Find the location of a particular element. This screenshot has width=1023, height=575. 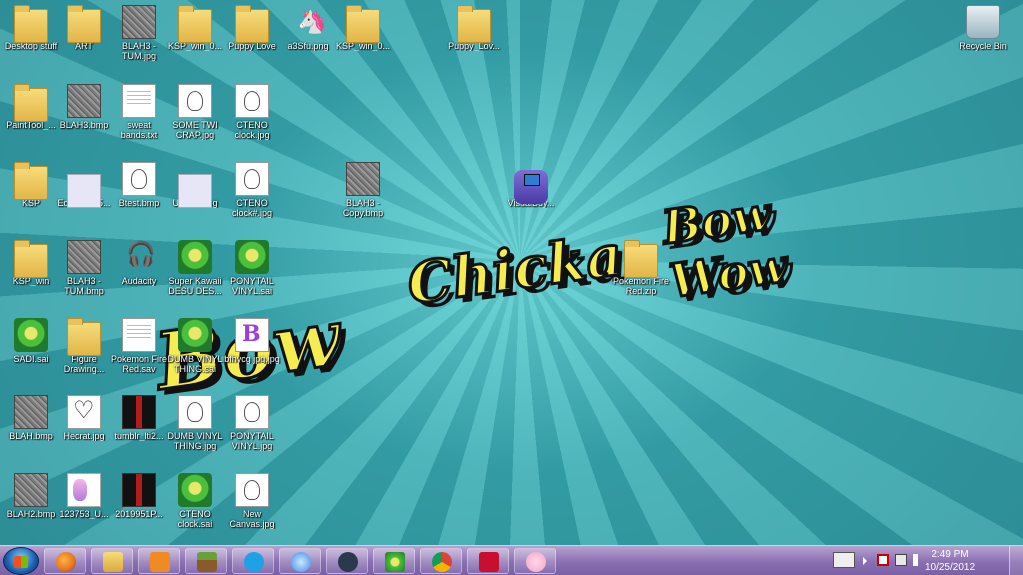

taskbar-steam is located at coordinates (347, 561).